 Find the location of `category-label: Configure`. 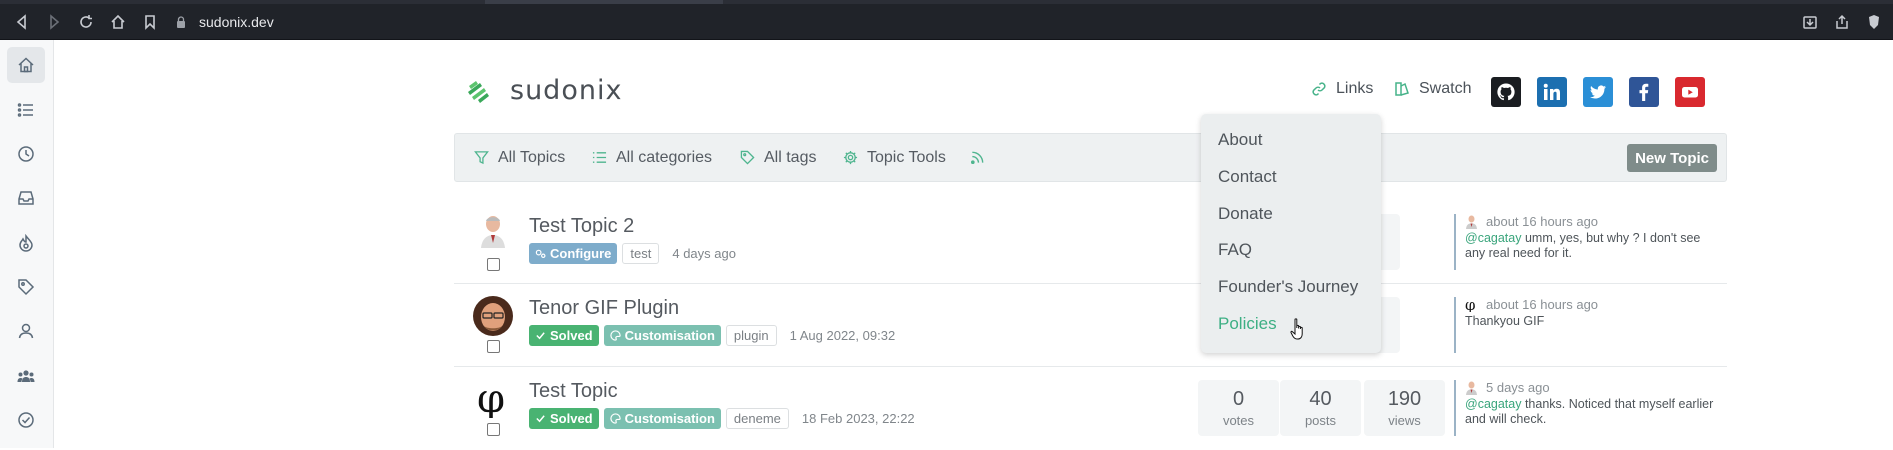

category-label: Configure is located at coordinates (581, 253).